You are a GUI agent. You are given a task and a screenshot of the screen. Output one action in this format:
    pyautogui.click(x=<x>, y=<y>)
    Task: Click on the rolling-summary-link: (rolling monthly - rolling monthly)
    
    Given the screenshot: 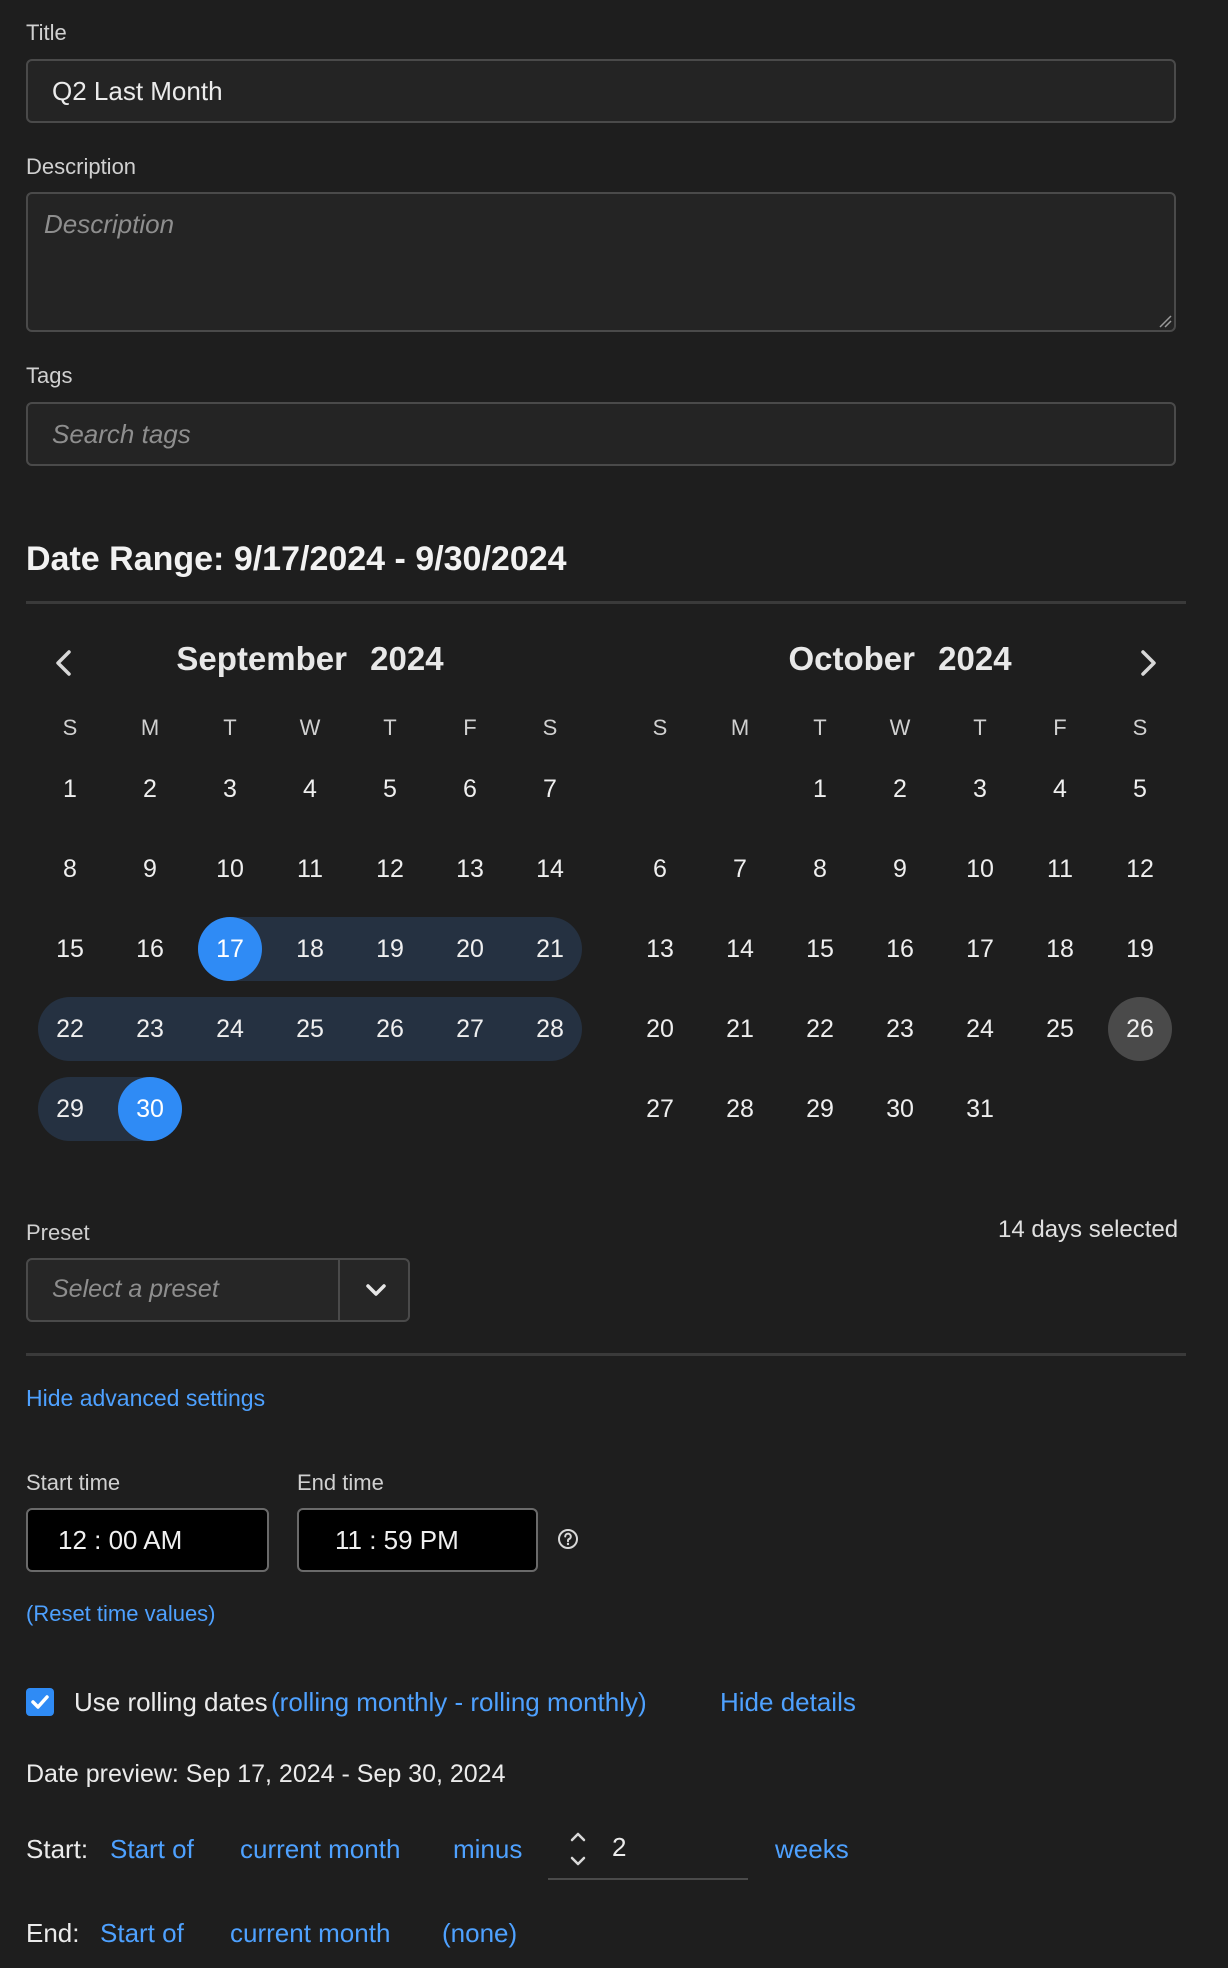 What is the action you would take?
    pyautogui.click(x=459, y=1702)
    